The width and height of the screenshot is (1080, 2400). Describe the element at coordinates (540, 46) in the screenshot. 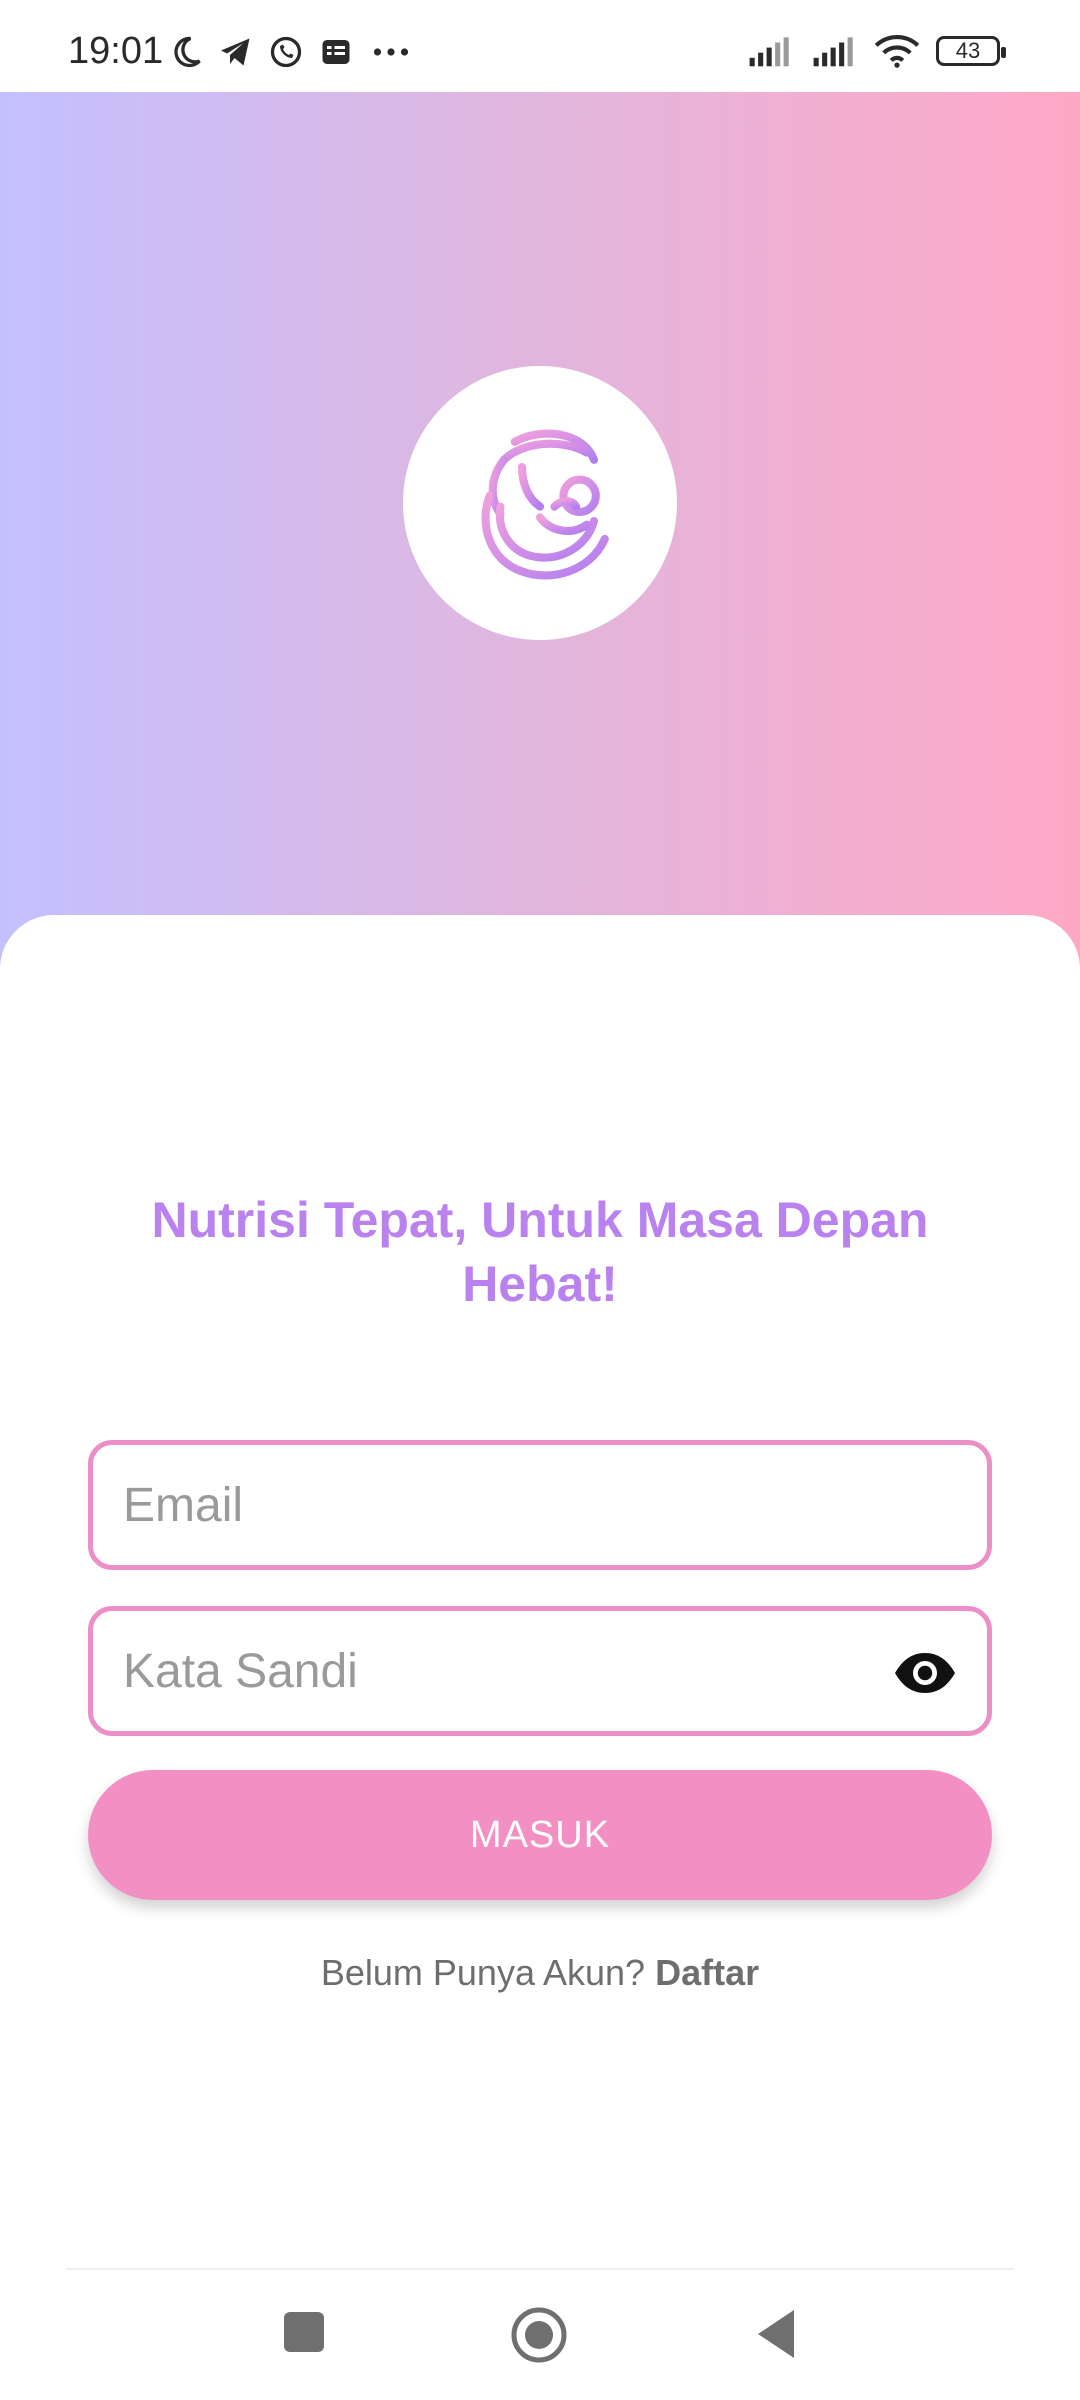

I see `status-bar: 19:01 43` at that location.